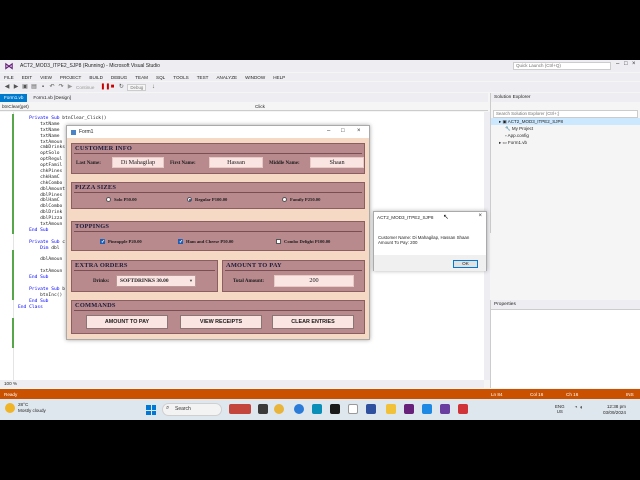 The height and width of the screenshot is (480, 640). What do you see at coordinates (565, 128) in the screenshot?
I see `tree-item-my-project: 🔧 My Project` at bounding box center [565, 128].